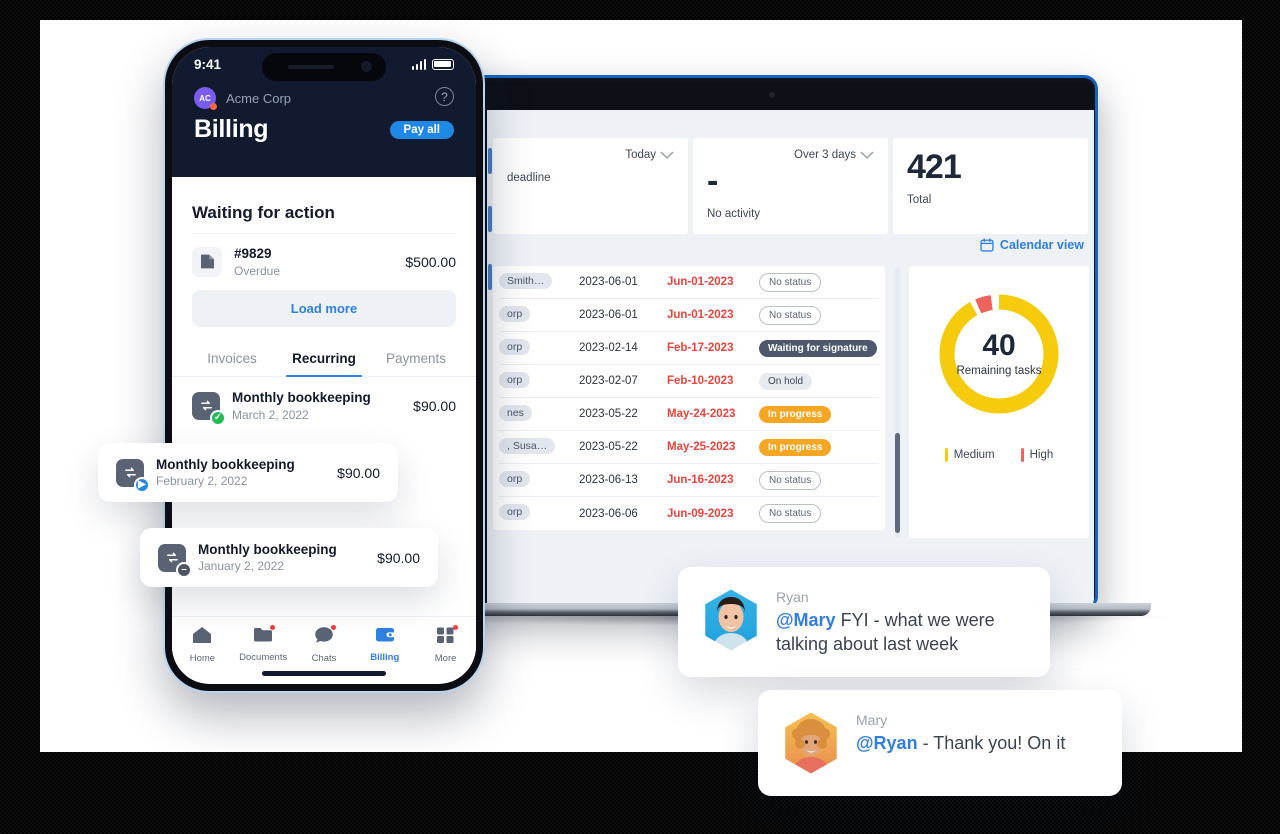 The height and width of the screenshot is (834, 1280). I want to click on tab-invoices: Invoices, so click(232, 359).